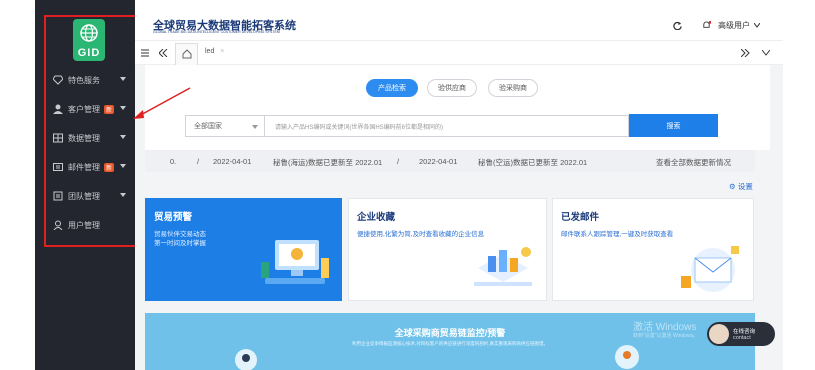  What do you see at coordinates (734, 25) in the screenshot?
I see `user-menu: 高级用户` at bounding box center [734, 25].